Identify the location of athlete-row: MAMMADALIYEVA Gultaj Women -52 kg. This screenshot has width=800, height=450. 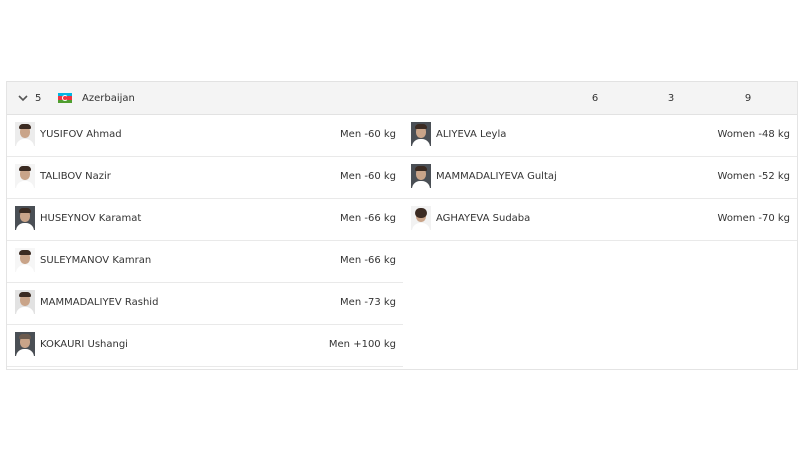
(600, 178).